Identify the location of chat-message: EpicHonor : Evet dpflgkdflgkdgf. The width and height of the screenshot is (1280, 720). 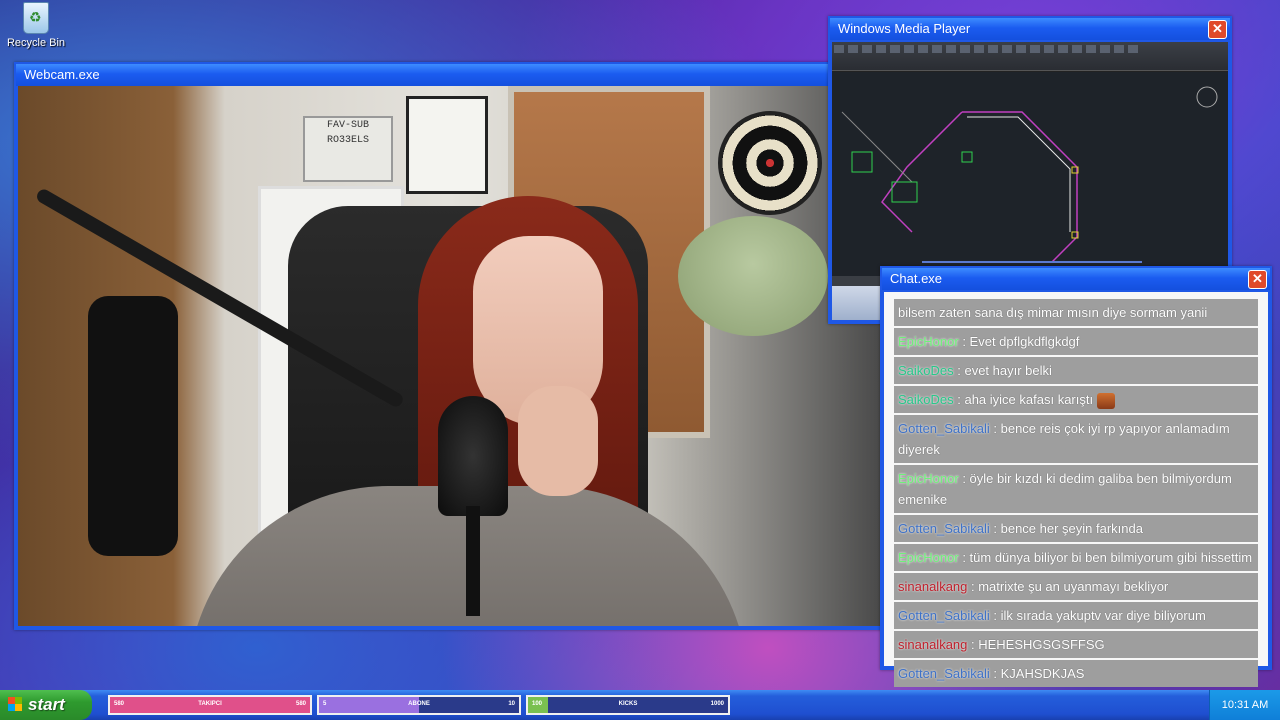
(1076, 341).